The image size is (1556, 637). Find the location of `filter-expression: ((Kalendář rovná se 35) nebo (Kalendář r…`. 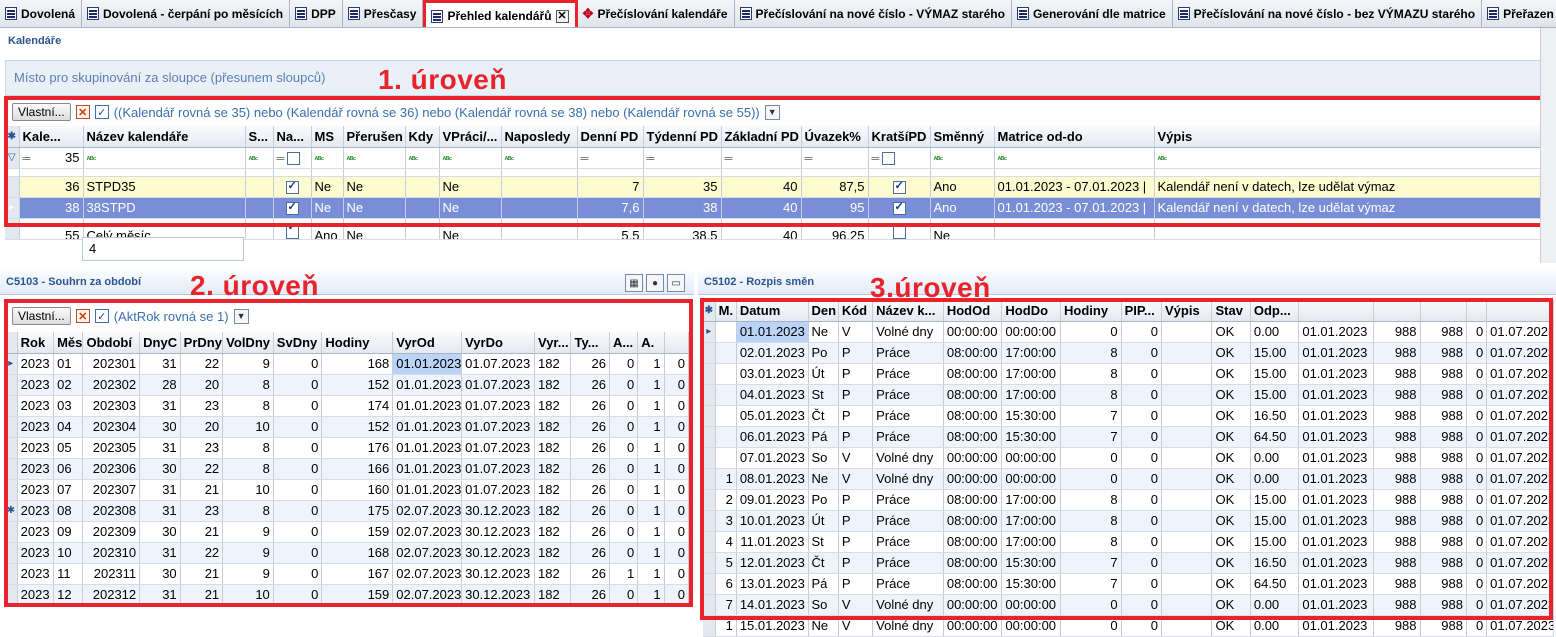

filter-expression: ((Kalendář rovná se 35) nebo (Kalendář r… is located at coordinates (437, 112).